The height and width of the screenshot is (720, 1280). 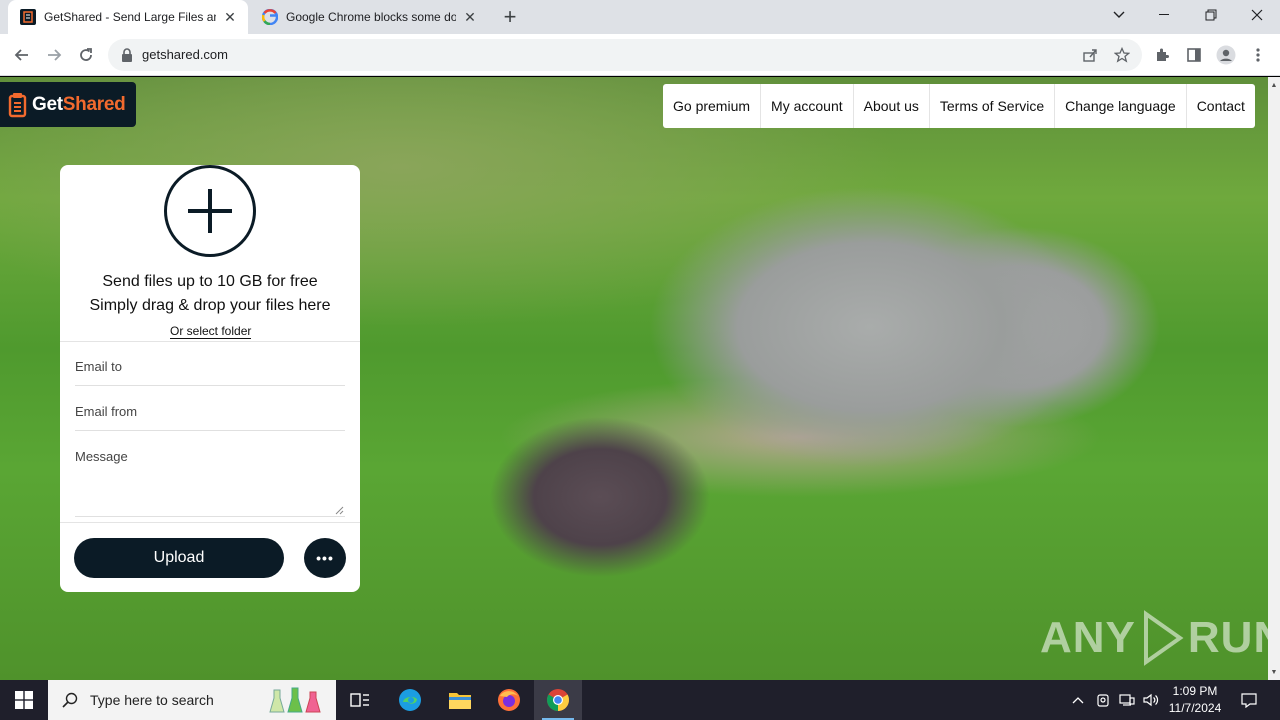 What do you see at coordinates (1090, 55) in the screenshot?
I see `share-icon` at bounding box center [1090, 55].